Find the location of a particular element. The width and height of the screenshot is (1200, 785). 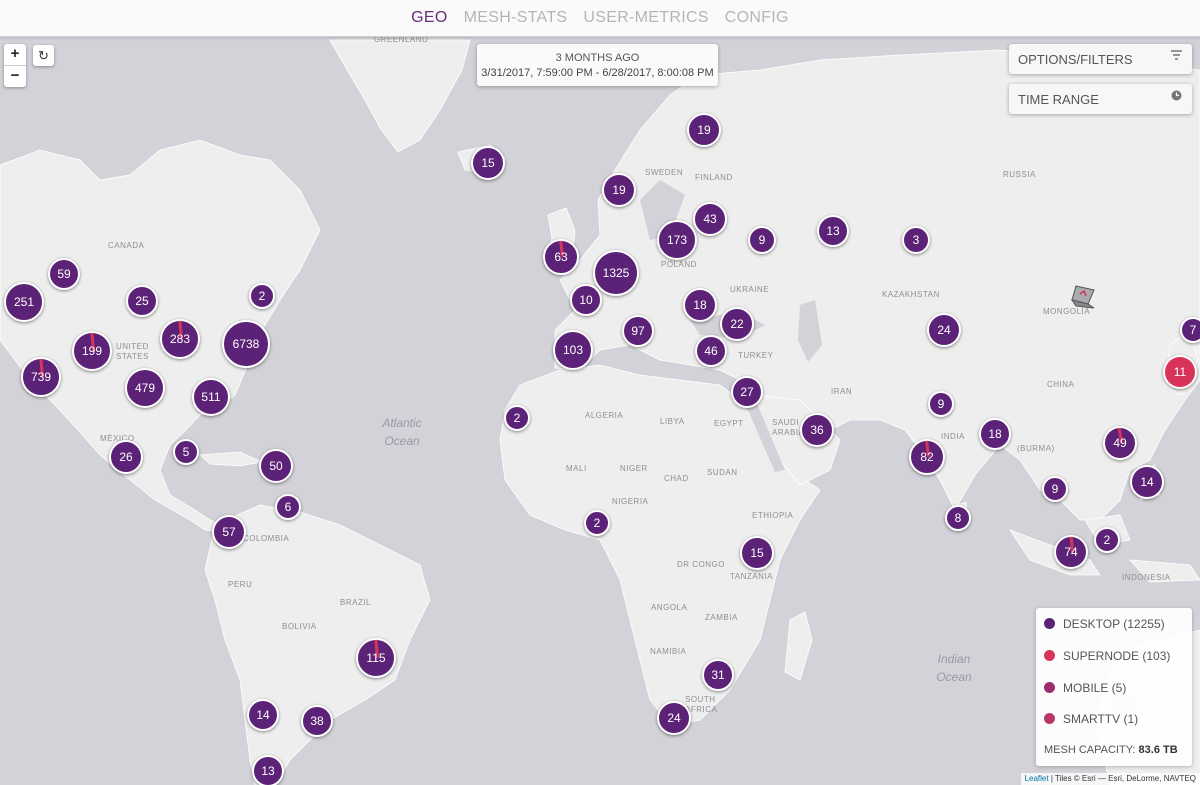

cluster-marker: 103 is located at coordinates (573, 350).